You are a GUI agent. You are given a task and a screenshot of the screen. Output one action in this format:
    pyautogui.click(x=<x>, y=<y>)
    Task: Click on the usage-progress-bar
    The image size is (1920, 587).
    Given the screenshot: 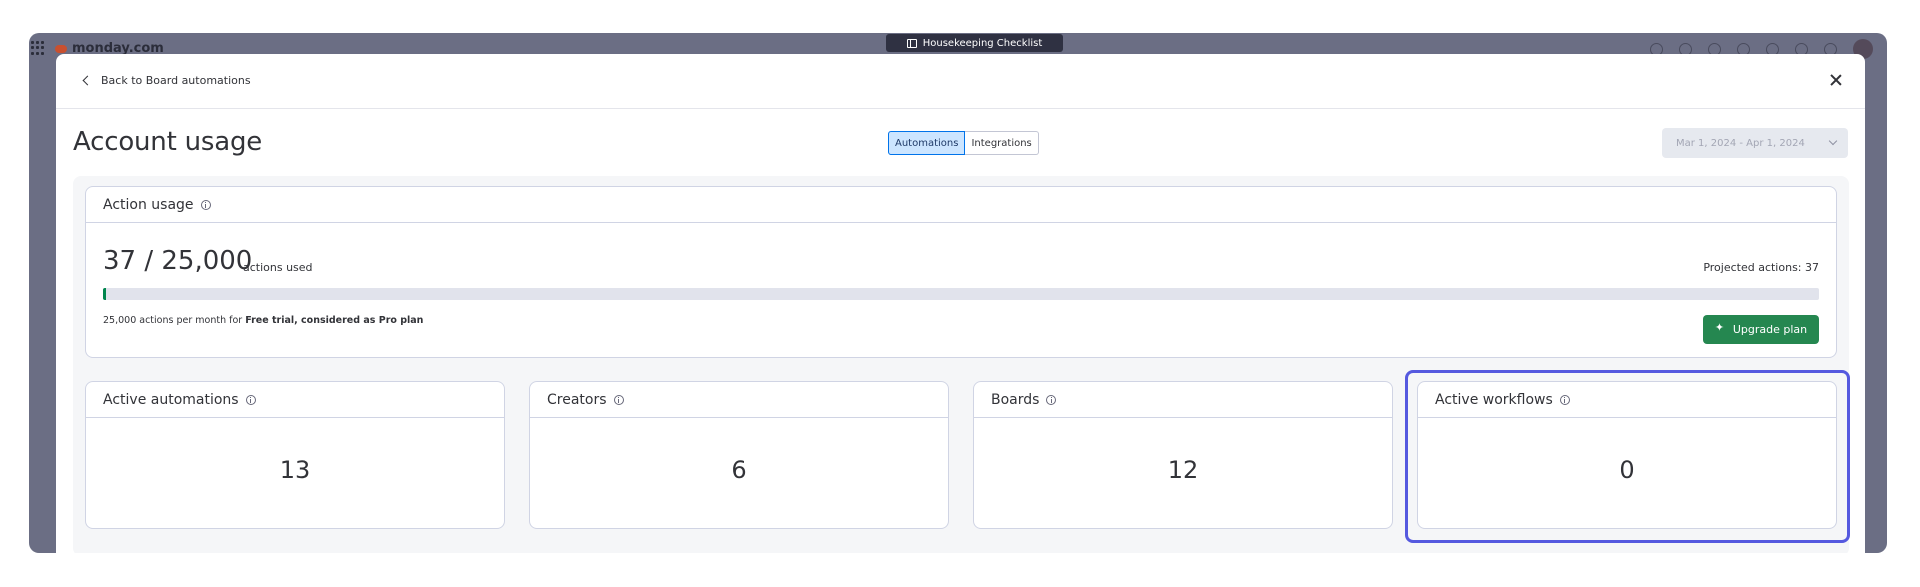 What is the action you would take?
    pyautogui.click(x=961, y=294)
    